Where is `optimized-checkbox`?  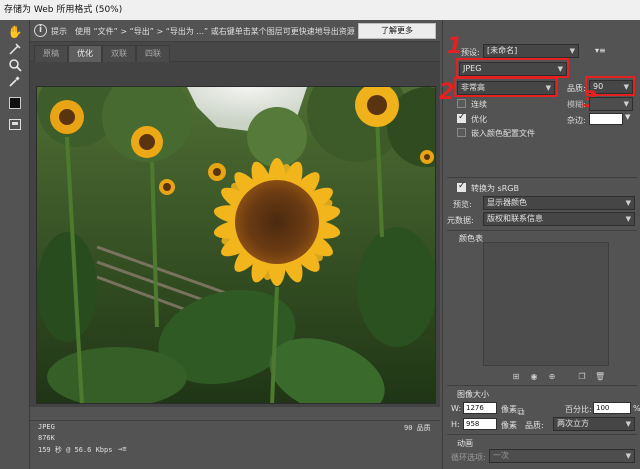
optimized-checkbox is located at coordinates (461, 117).